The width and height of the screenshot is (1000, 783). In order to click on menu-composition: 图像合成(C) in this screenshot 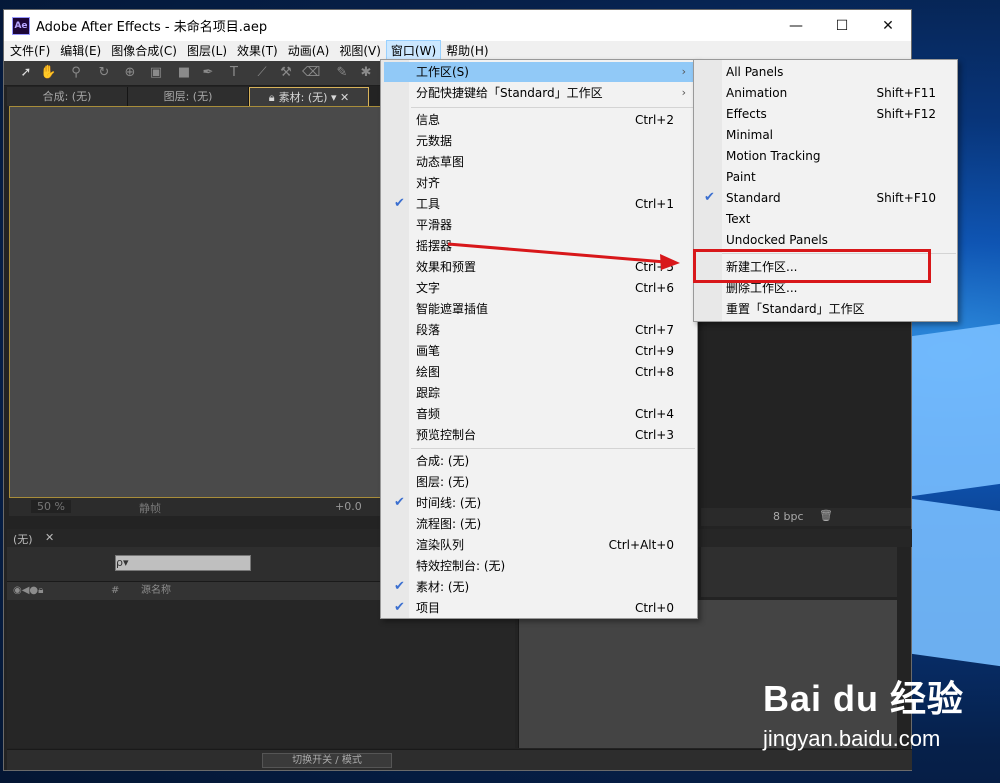, I will do `click(144, 51)`.